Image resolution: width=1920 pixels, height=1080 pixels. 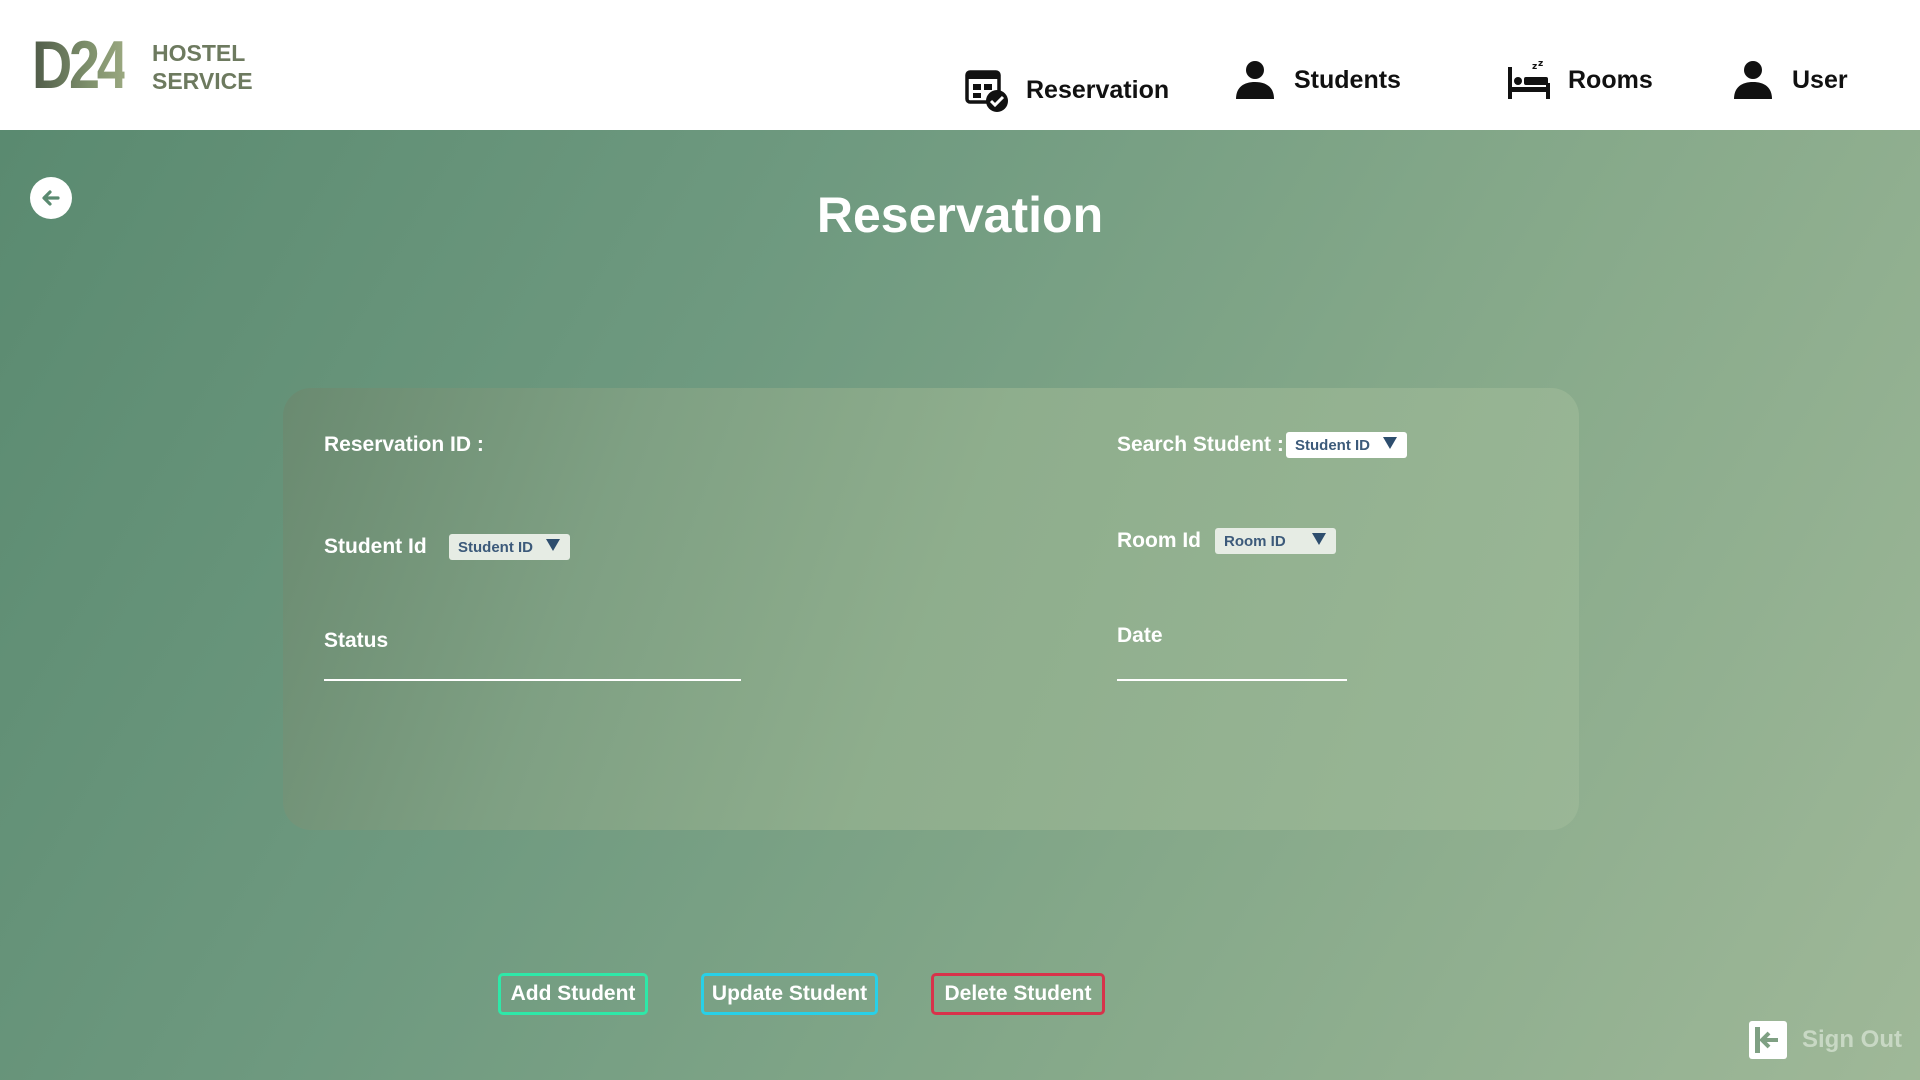 I want to click on search-student-select-value: Student ID, so click(x=1332, y=445).